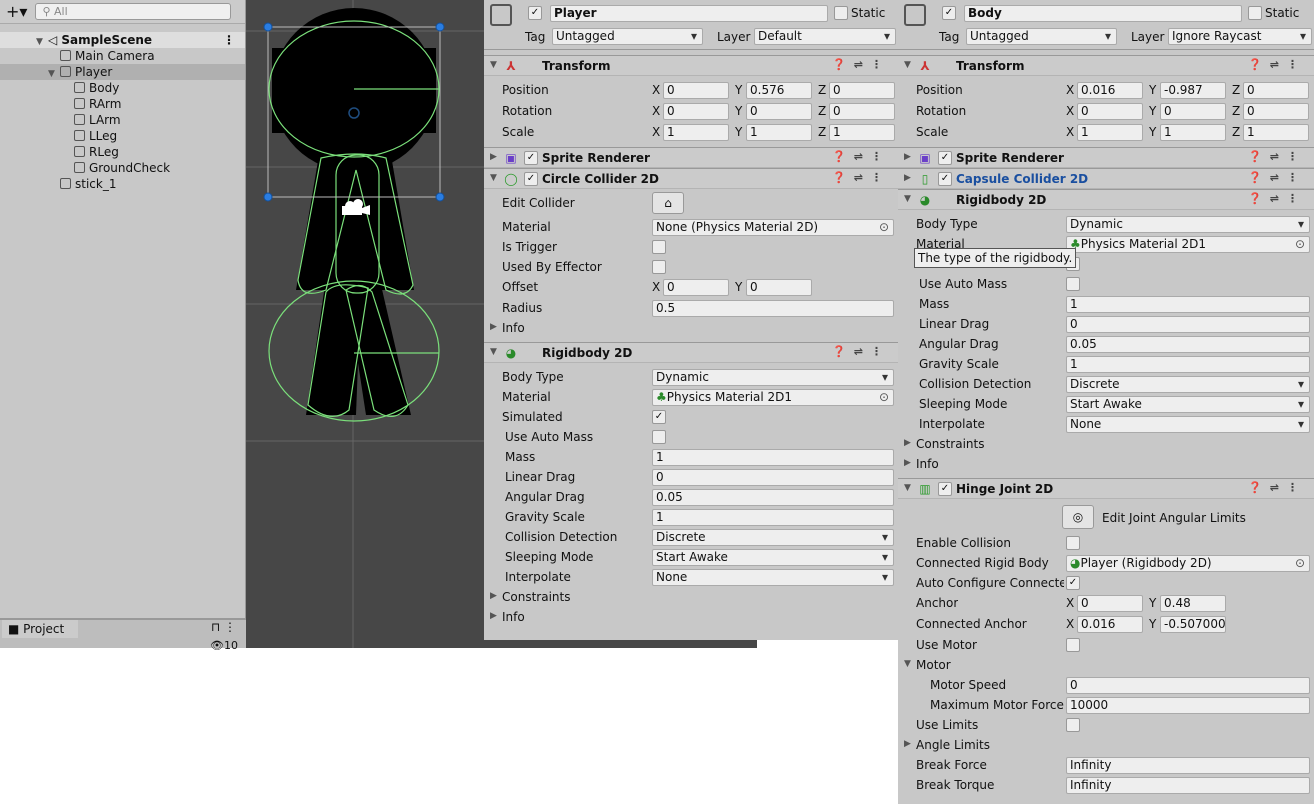  Describe the element at coordinates (773, 377) in the screenshot. I see `dropdown: Dynamic` at that location.